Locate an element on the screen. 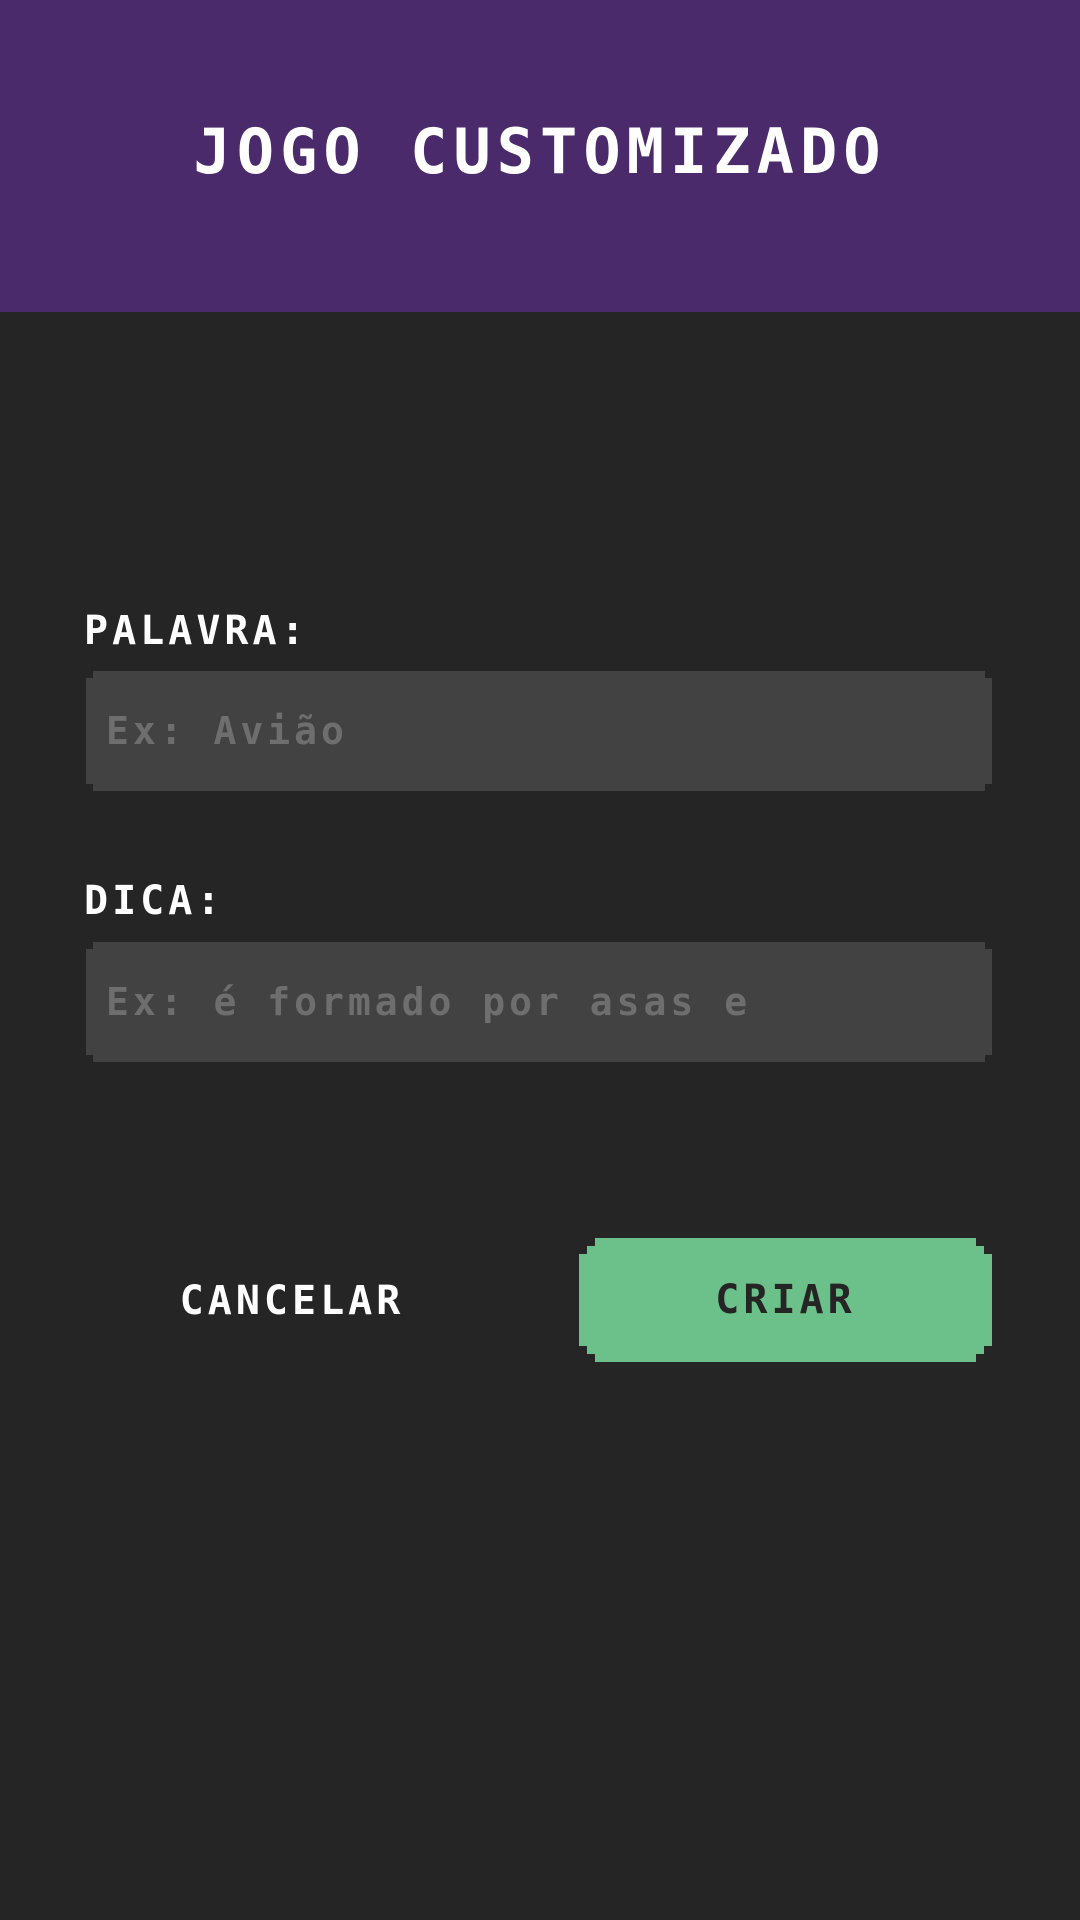  page-title: JOGO CUSTOMIZADO is located at coordinates (540, 151).